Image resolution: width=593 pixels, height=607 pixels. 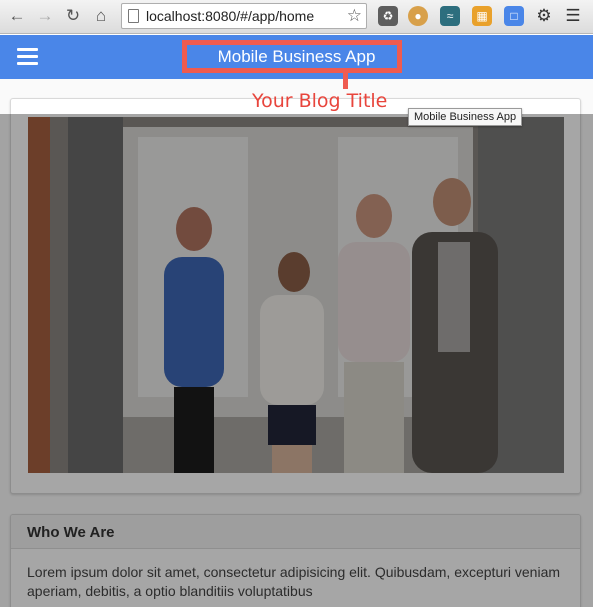 What do you see at coordinates (73, 16) in the screenshot?
I see `reload-icon: ↻` at bounding box center [73, 16].